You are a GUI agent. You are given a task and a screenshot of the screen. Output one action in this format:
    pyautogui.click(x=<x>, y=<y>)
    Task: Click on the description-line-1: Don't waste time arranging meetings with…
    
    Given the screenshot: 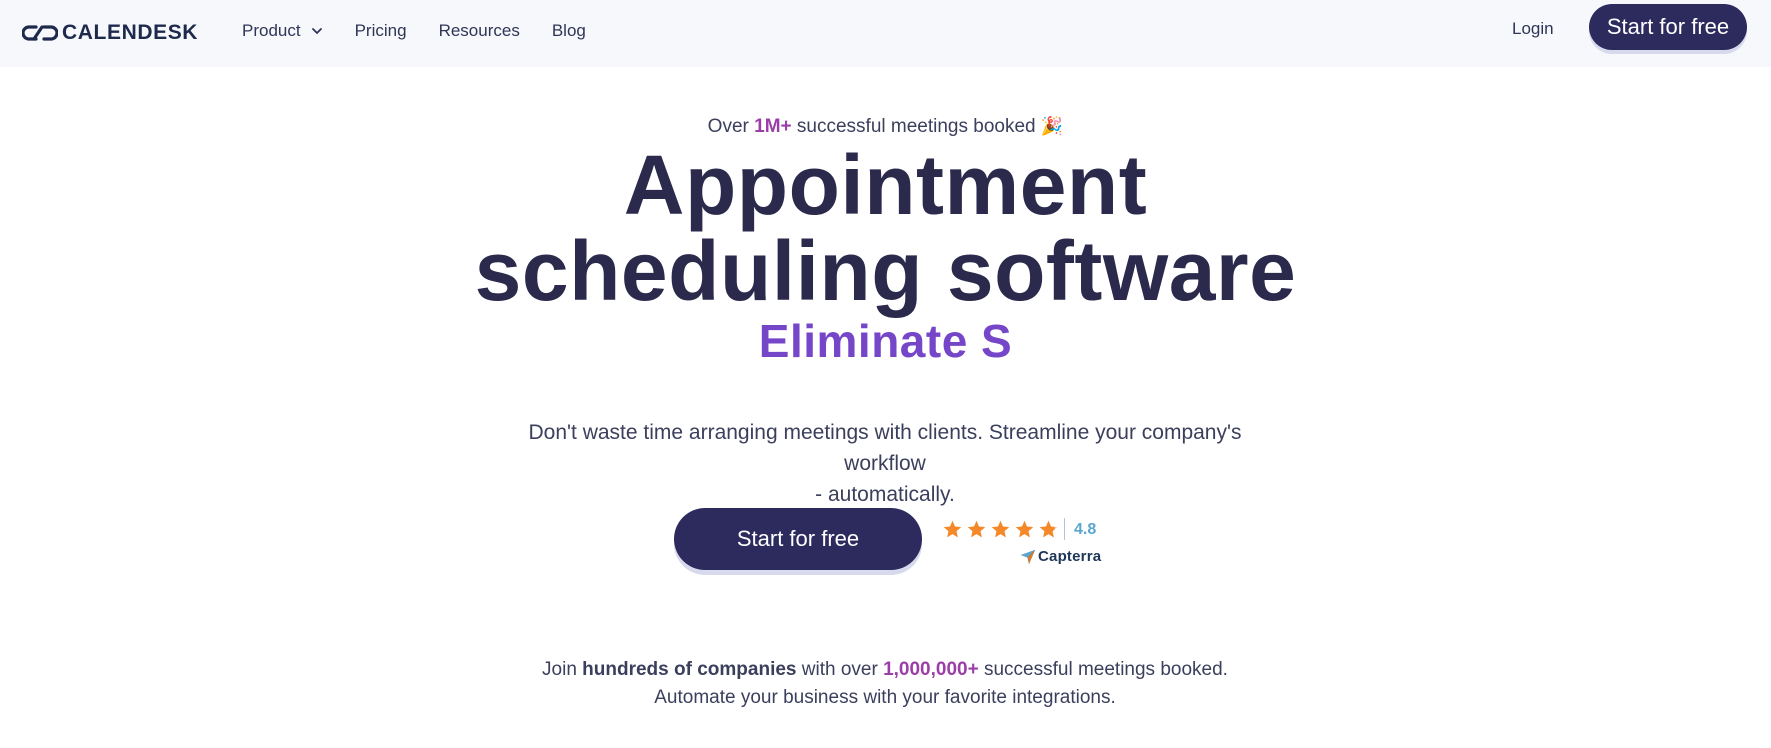 What is the action you would take?
    pyautogui.click(x=885, y=448)
    